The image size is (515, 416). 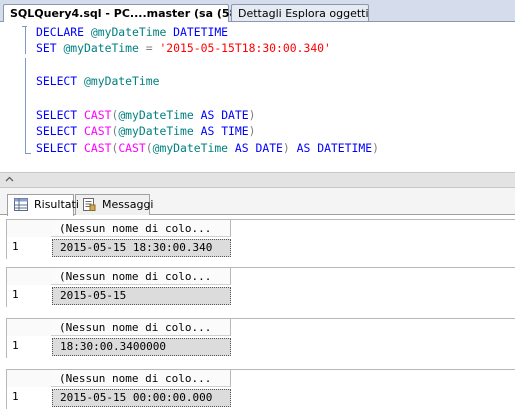 I want to click on tab-sqlquery4: SQLQuery4.sql - PC....master (sa (58))*, so click(x=128, y=13).